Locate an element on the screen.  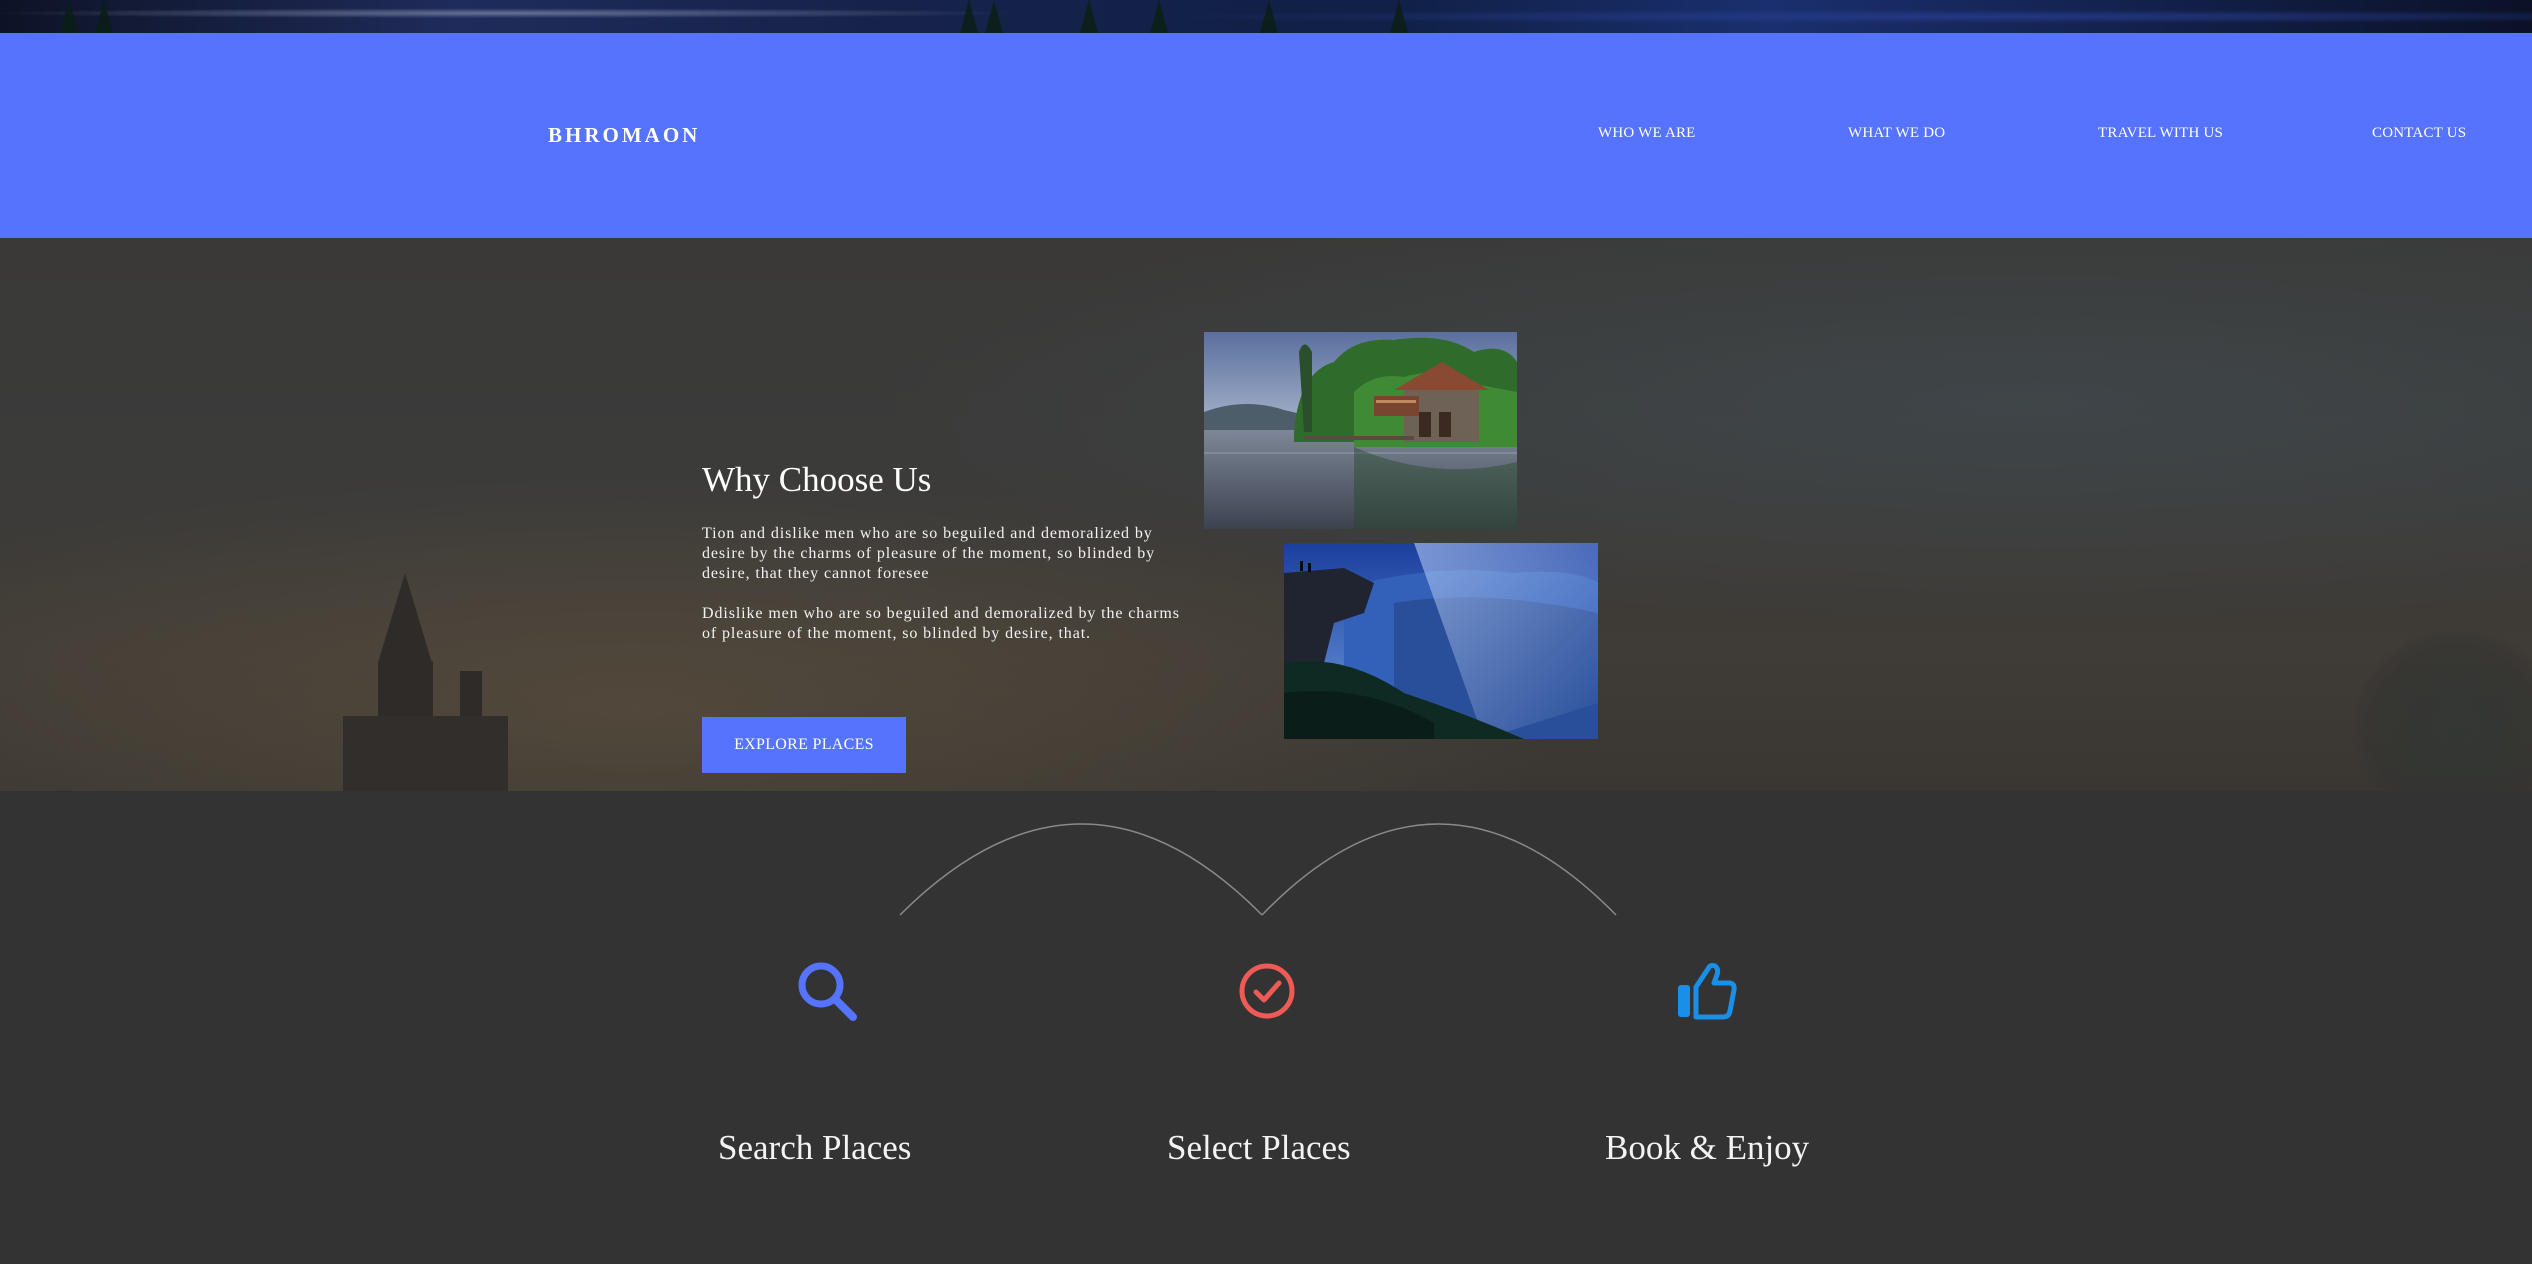
lake-boathouse-photo is located at coordinates (1360, 430).